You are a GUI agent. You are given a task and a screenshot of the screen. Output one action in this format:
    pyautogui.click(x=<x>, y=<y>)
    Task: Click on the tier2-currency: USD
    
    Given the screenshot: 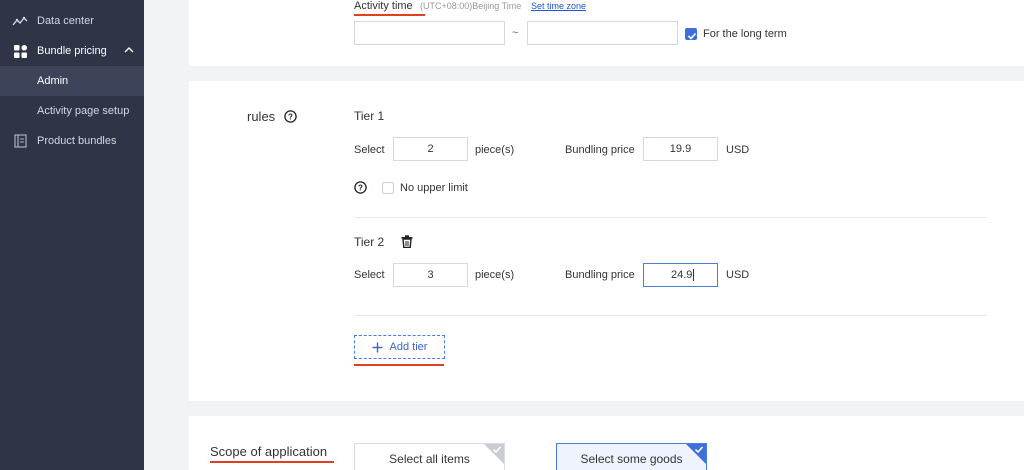 What is the action you would take?
    pyautogui.click(x=738, y=275)
    